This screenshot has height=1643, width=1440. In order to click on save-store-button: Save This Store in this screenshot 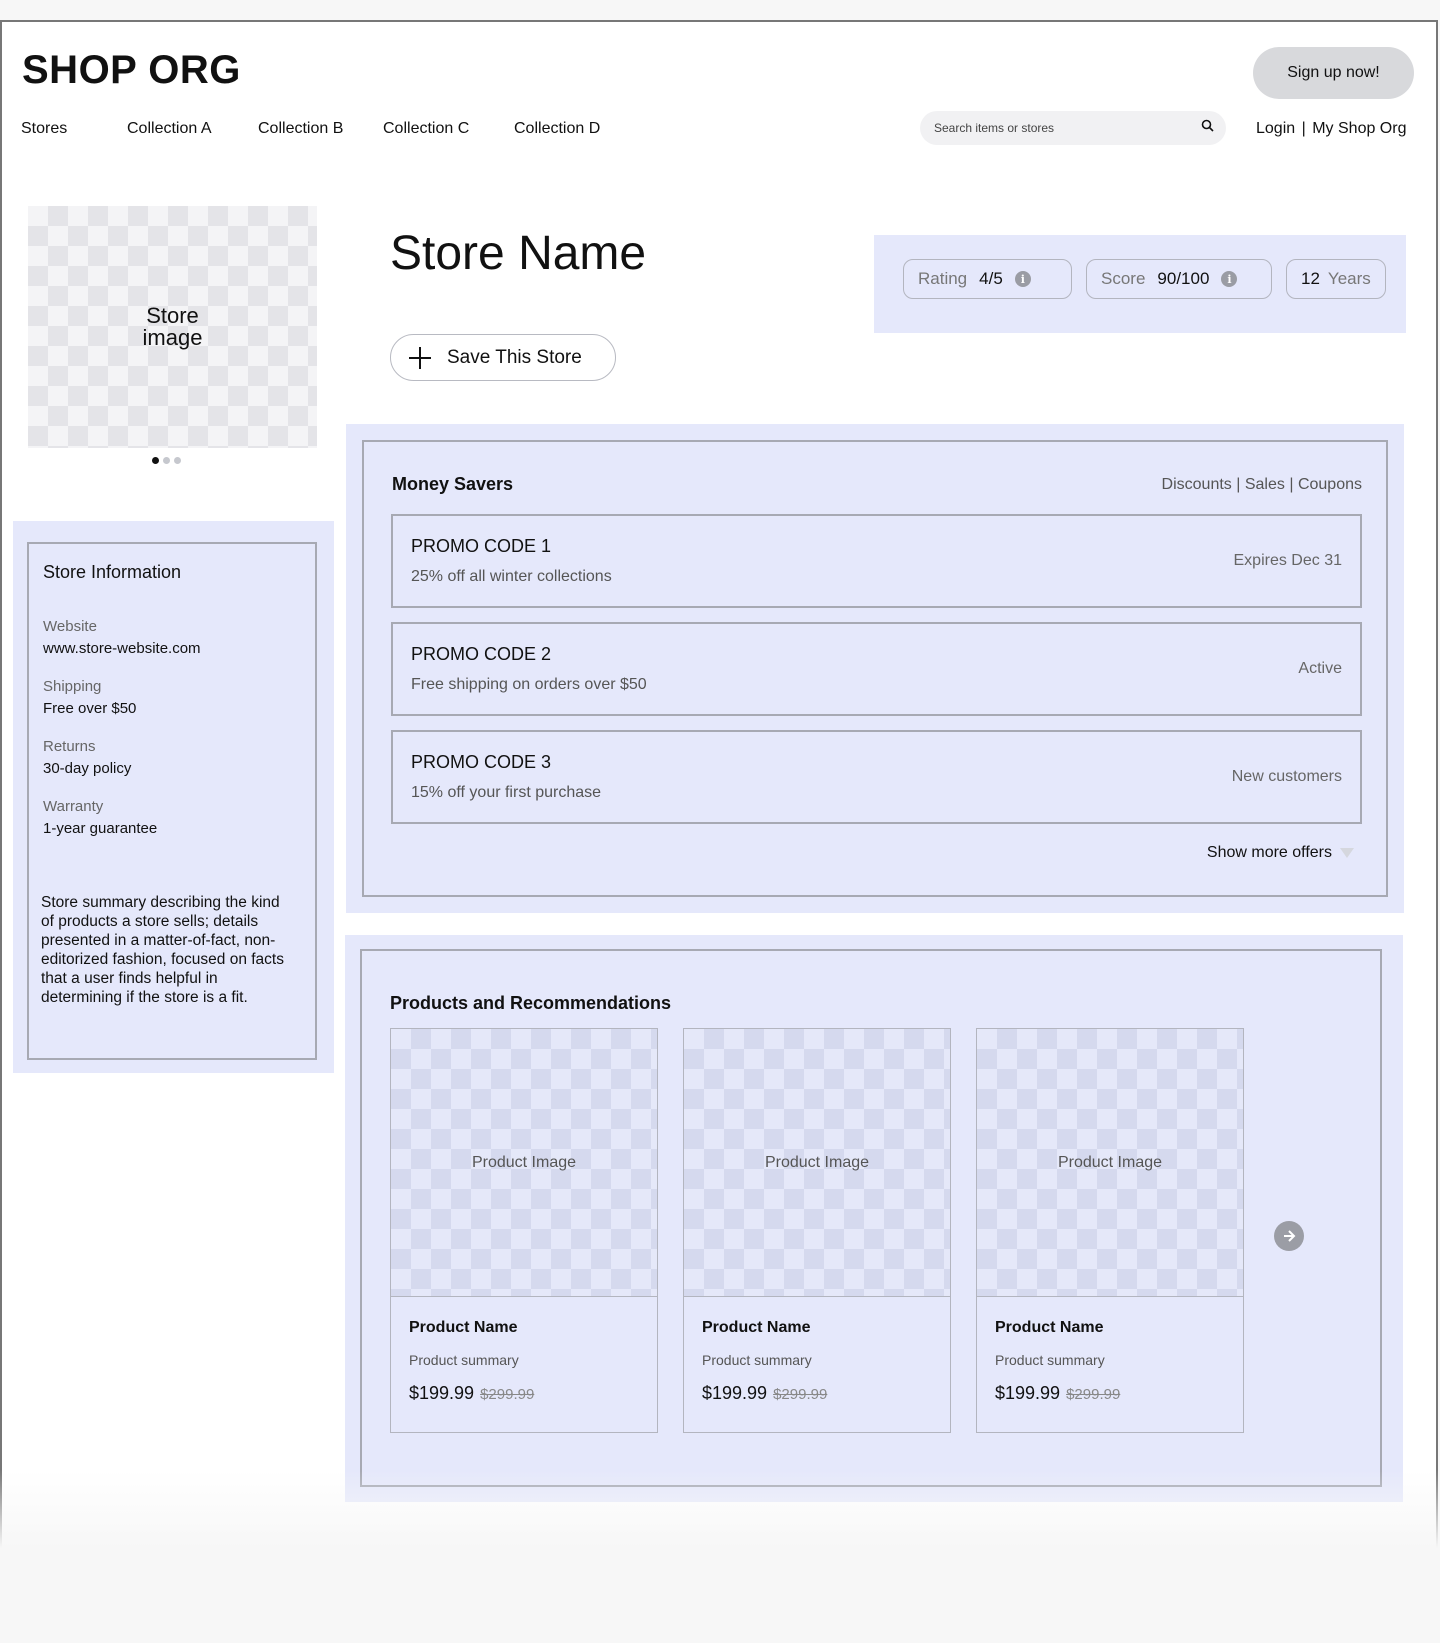, I will do `click(503, 357)`.